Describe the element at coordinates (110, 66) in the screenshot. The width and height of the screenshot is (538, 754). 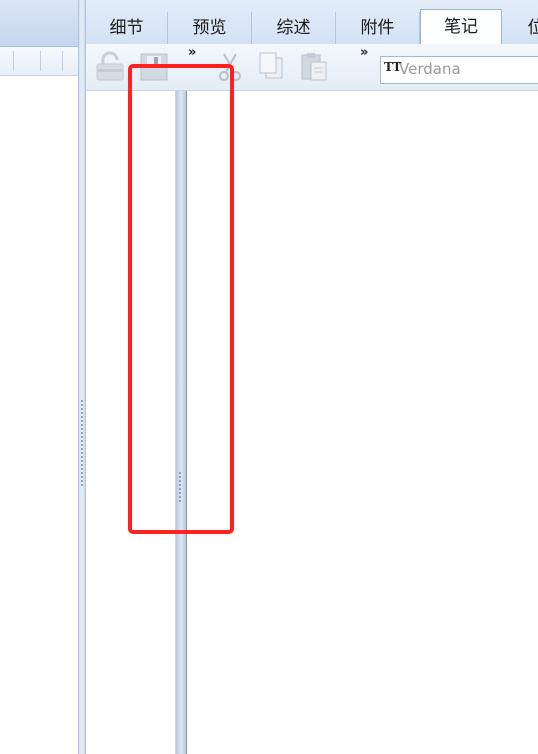
I see `lock-icon` at that location.